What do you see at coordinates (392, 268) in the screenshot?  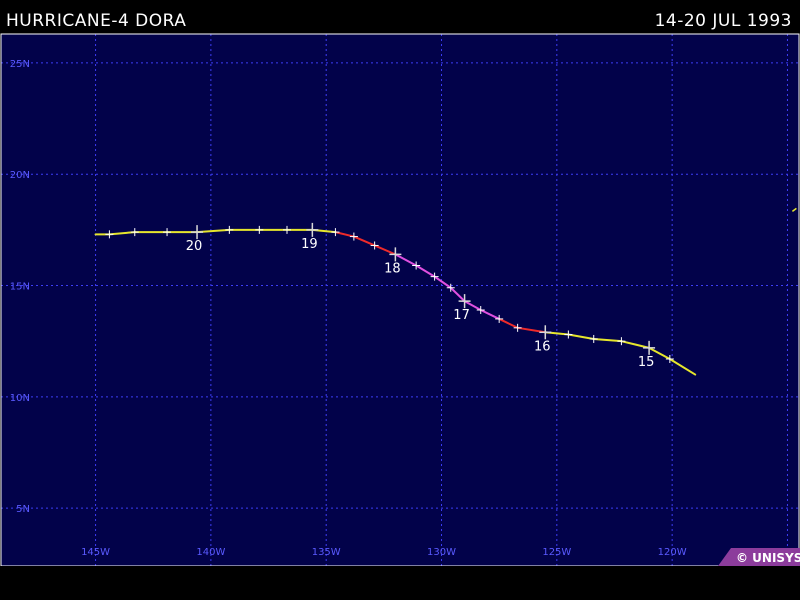 I see `day-label: 18` at bounding box center [392, 268].